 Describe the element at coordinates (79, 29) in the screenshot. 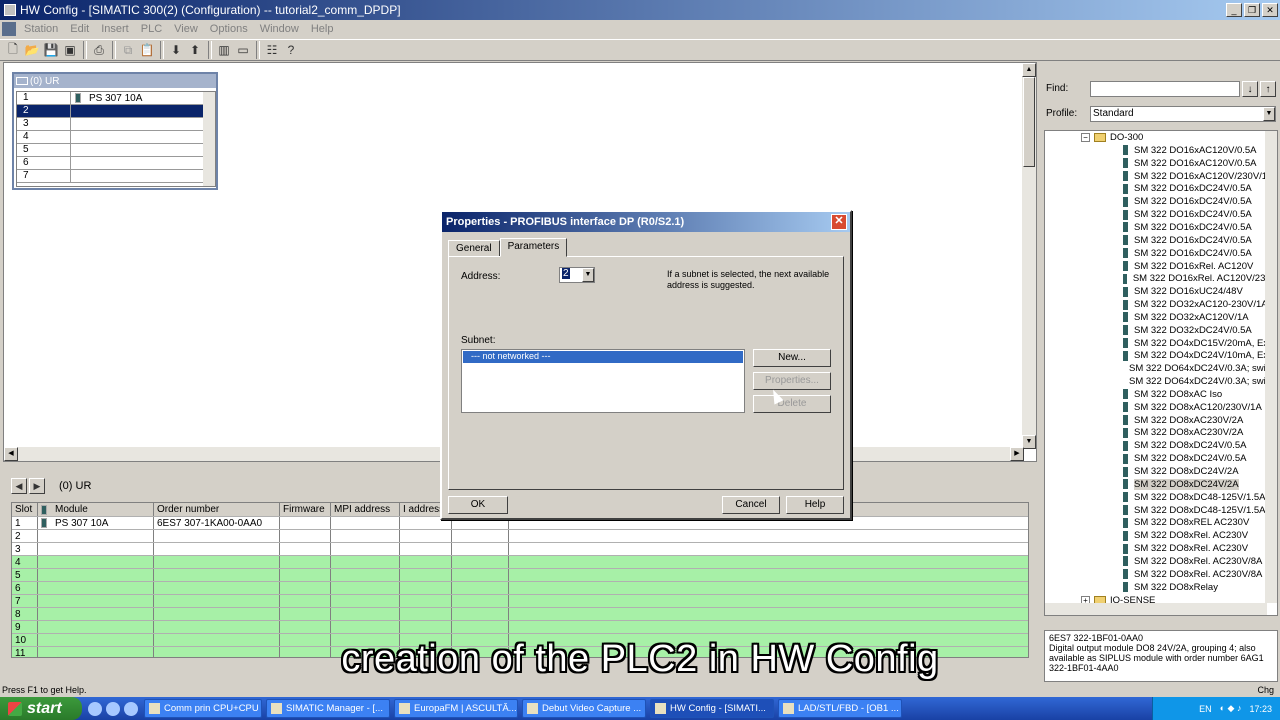

I see `menu-edit: Edit` at that location.